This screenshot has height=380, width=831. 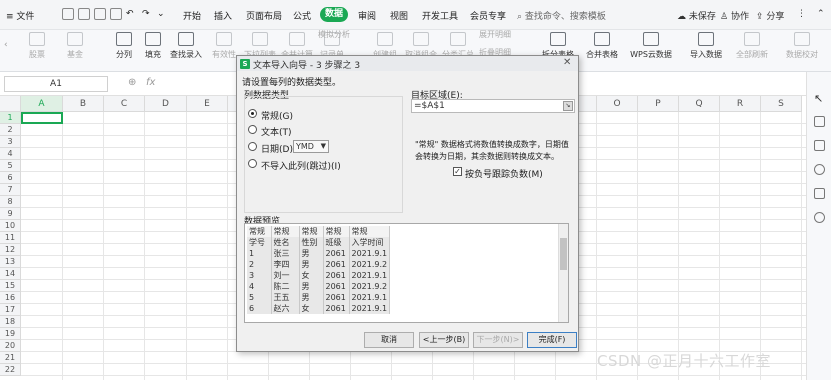 I want to click on select-all-corner, so click(x=10, y=104).